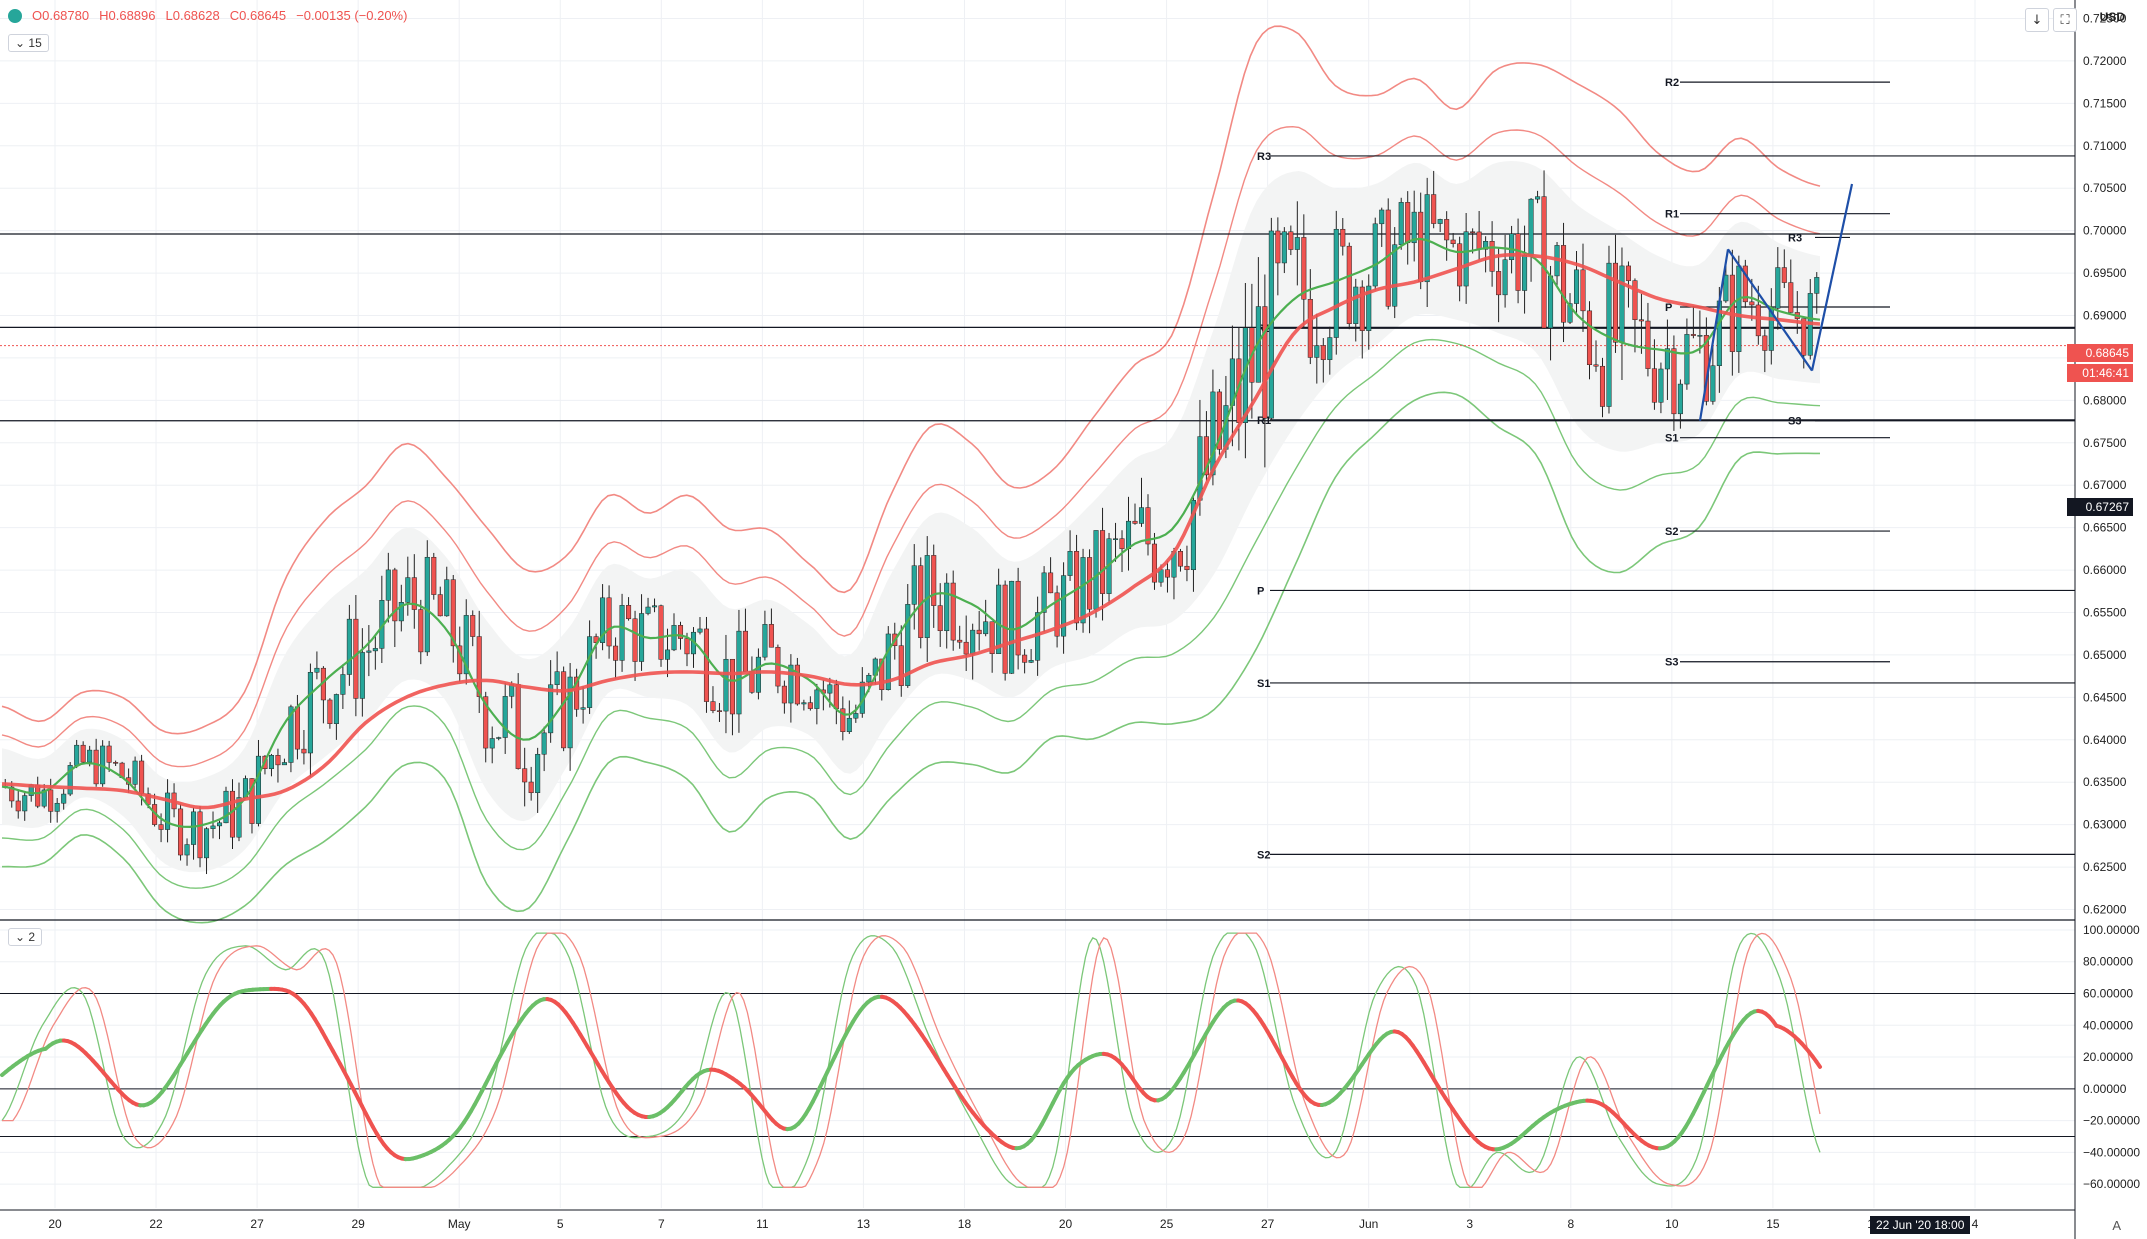 The image size is (2147, 1239). What do you see at coordinates (1672, 1224) in the screenshot?
I see `time-tick-label: 10` at bounding box center [1672, 1224].